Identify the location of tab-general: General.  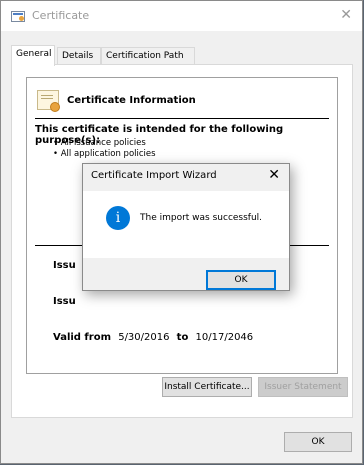
(33, 55).